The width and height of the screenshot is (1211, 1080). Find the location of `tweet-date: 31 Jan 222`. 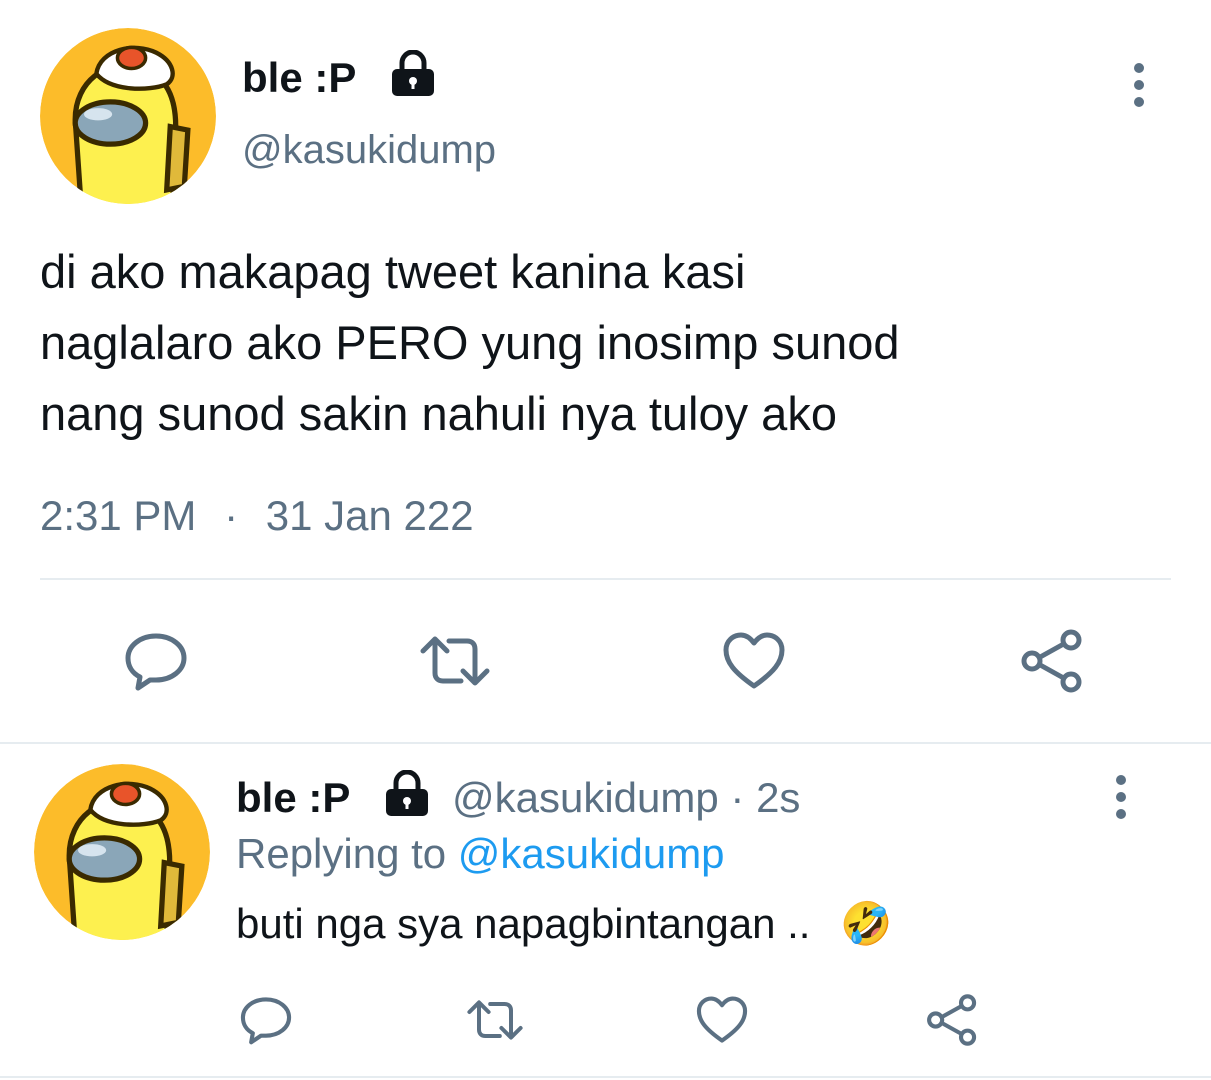

tweet-date: 31 Jan 222 is located at coordinates (369, 515).